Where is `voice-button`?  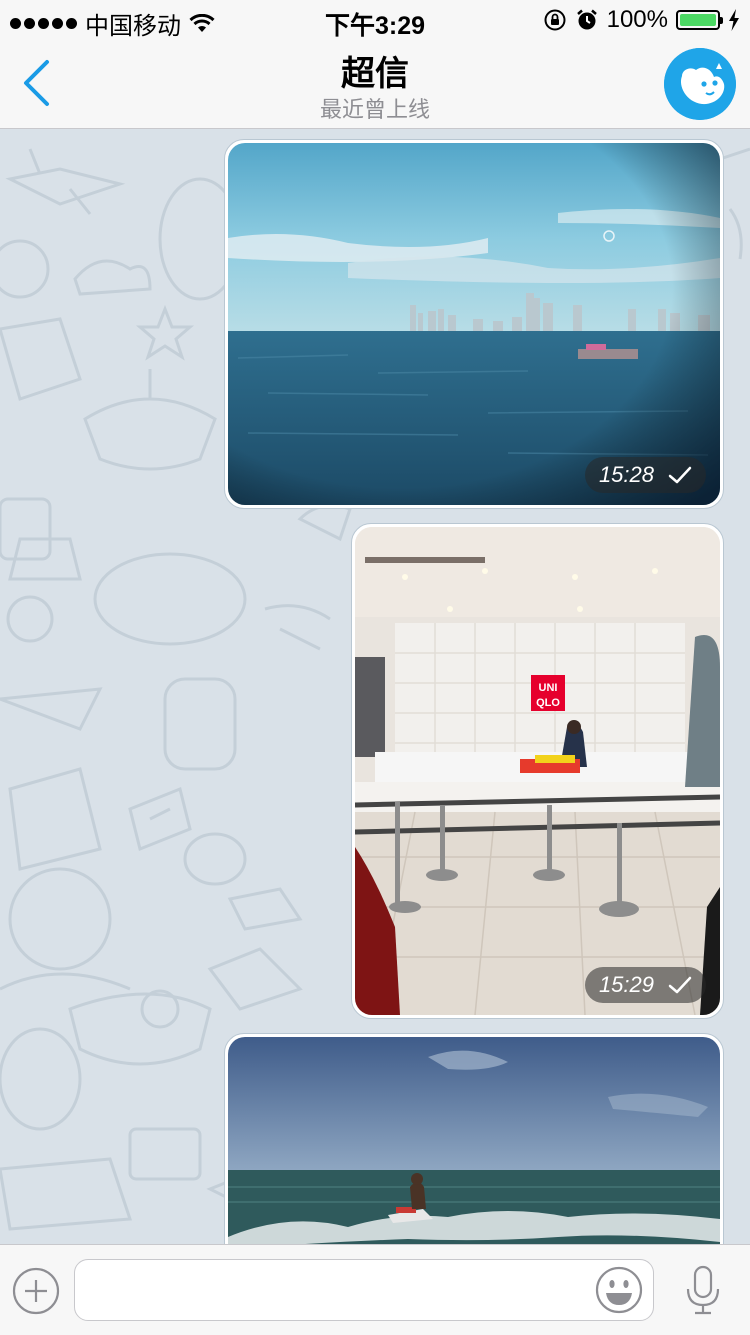
voice-button is located at coordinates (703, 1291).